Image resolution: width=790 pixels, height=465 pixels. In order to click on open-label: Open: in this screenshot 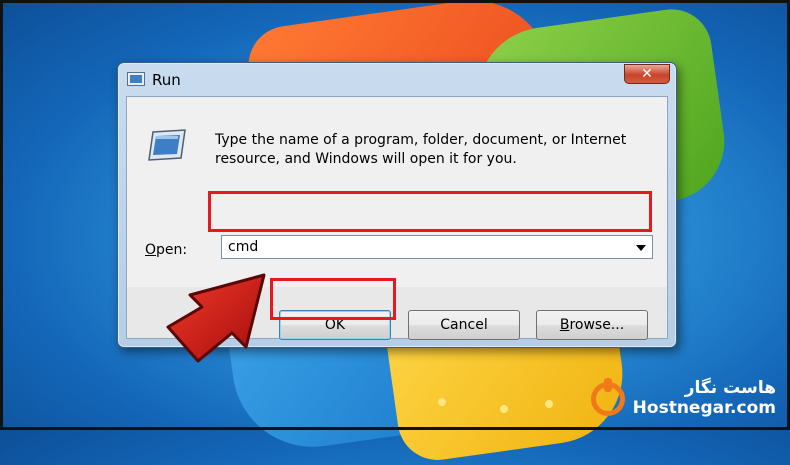, I will do `click(166, 250)`.